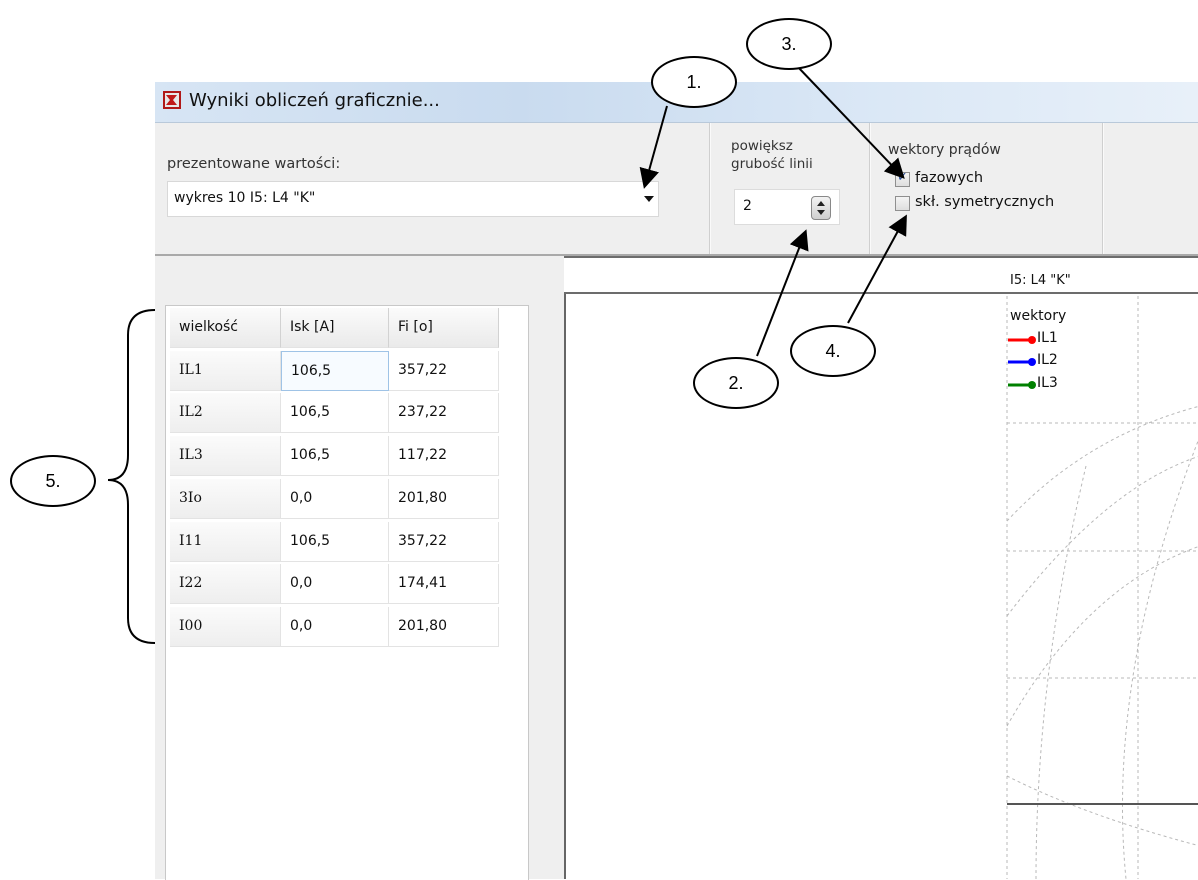 The width and height of the screenshot is (1198, 880). Describe the element at coordinates (694, 82) in the screenshot. I see `callout-1: 1.` at that location.